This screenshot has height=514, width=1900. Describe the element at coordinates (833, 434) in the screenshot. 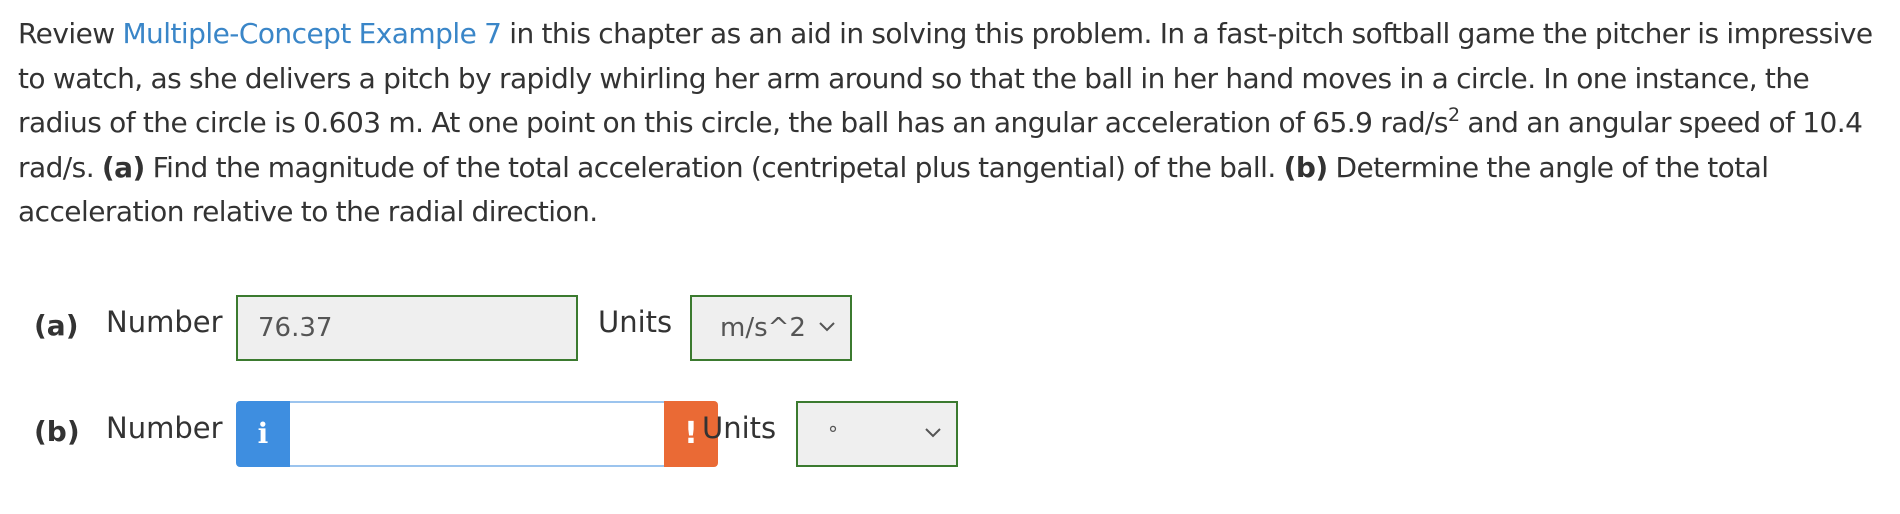

I see `units-select-b-value: °` at that location.